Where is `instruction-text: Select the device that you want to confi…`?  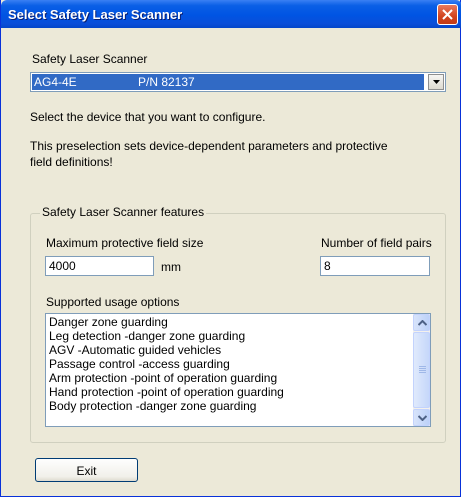 instruction-text: Select the device that you want to confi… is located at coordinates (148, 117).